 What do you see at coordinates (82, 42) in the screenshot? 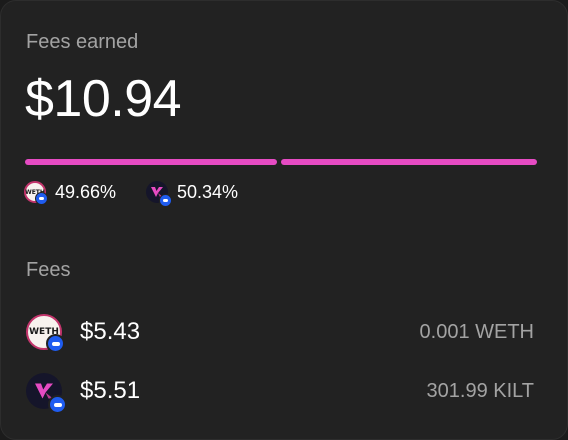
I see `fees-earned-label: Fees earned` at bounding box center [82, 42].